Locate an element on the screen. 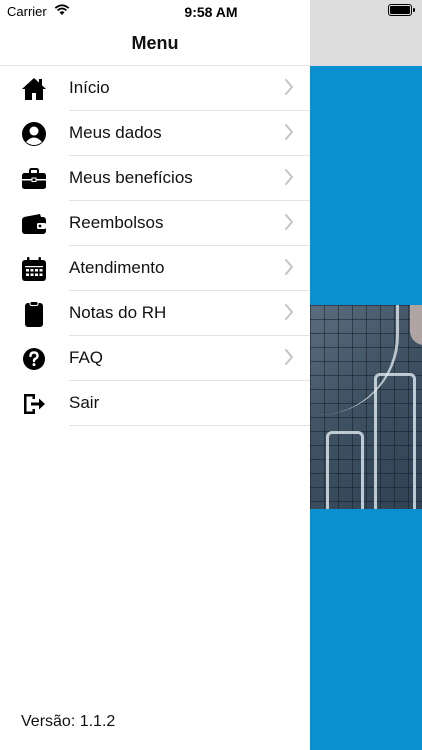  battery-icon is located at coordinates (401, 10).